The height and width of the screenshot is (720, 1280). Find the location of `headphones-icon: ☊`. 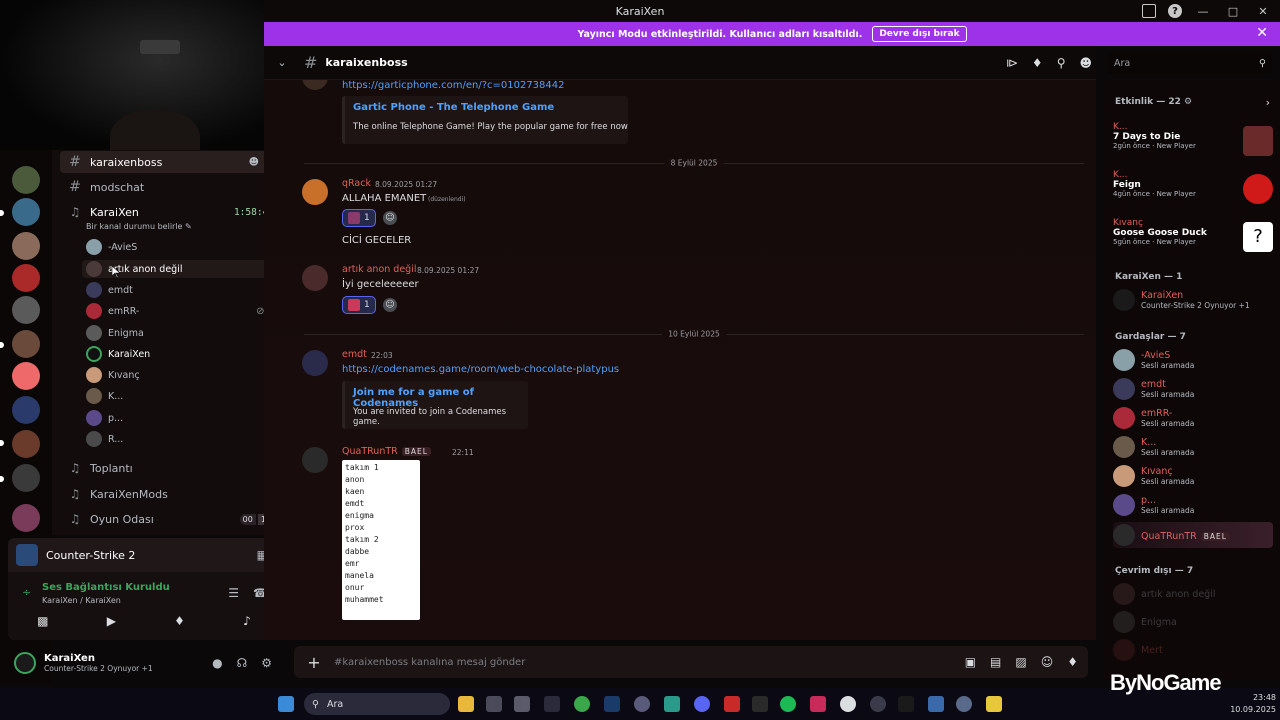

headphones-icon: ☊ is located at coordinates (242, 663).